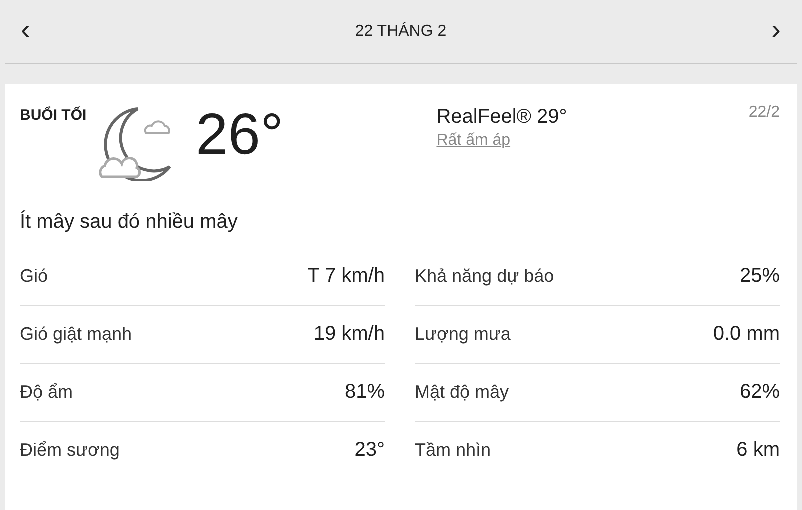 This screenshot has height=510, width=802. I want to click on feel-phrase-link: Rất ấm áp, so click(502, 141).